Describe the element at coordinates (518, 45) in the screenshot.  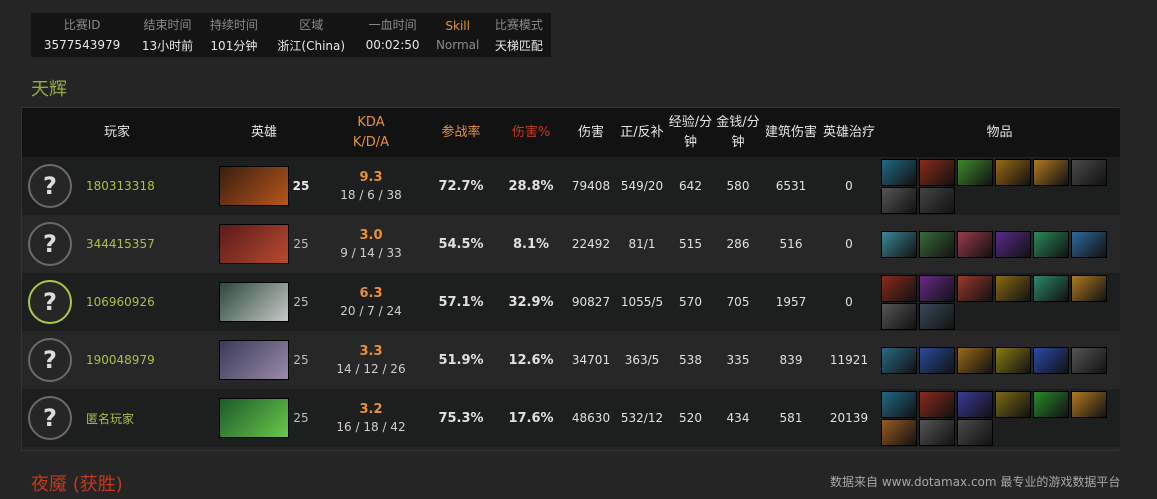
I see `game-mode-value: 天梯匹配` at that location.